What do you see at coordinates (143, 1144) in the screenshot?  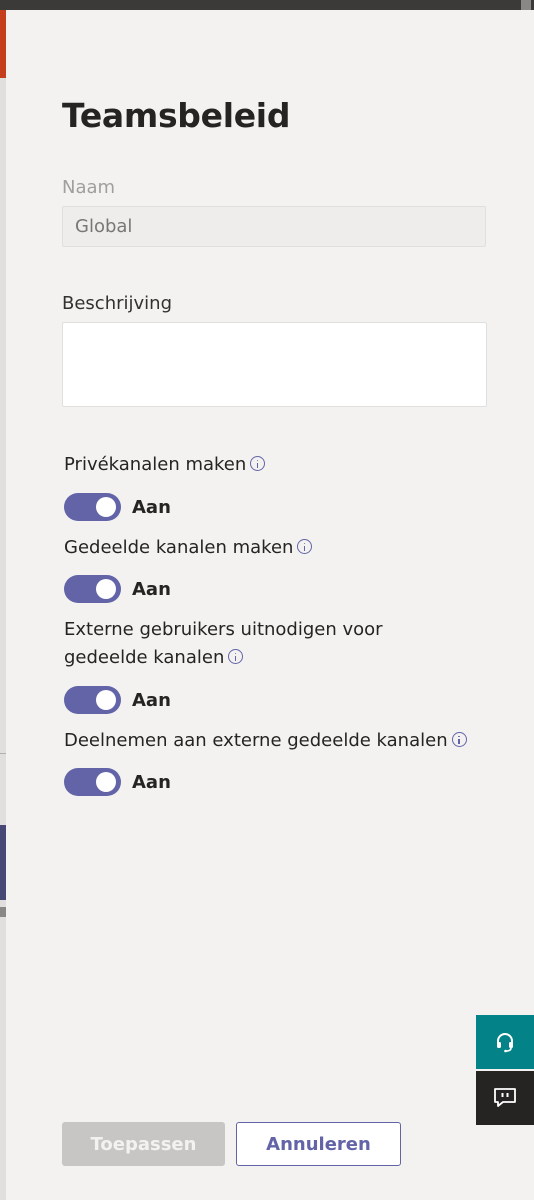 I see `apply-button: Toepassen` at bounding box center [143, 1144].